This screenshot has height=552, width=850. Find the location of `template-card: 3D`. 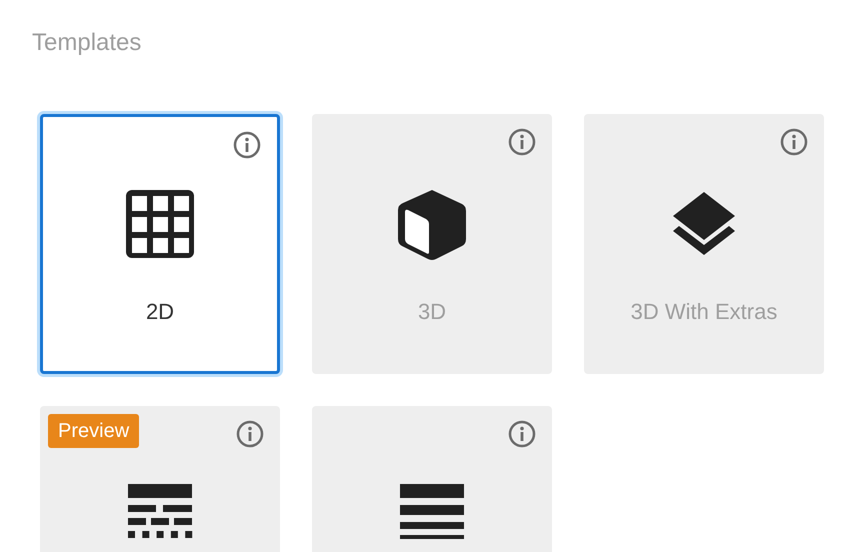

template-card: 3D is located at coordinates (432, 244).